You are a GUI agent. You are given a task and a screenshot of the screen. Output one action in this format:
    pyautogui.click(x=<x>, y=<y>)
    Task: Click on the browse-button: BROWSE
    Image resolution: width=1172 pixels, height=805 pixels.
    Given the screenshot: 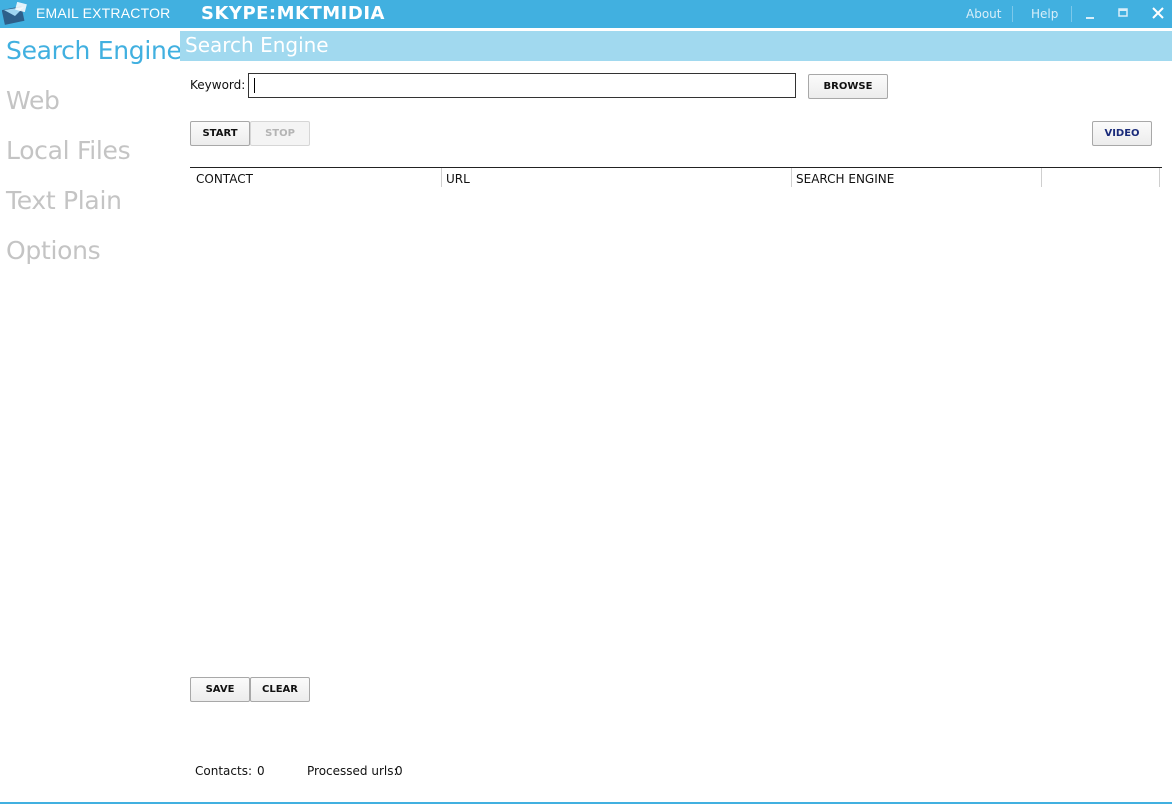 What is the action you would take?
    pyautogui.click(x=848, y=86)
    